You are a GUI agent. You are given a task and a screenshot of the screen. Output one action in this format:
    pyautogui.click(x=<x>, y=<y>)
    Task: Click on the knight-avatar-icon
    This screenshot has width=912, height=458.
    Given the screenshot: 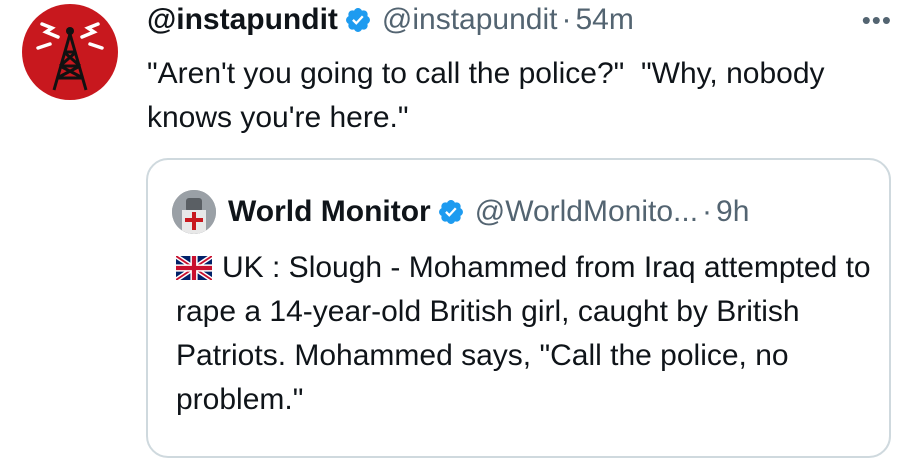 What is the action you would take?
    pyautogui.click(x=194, y=212)
    